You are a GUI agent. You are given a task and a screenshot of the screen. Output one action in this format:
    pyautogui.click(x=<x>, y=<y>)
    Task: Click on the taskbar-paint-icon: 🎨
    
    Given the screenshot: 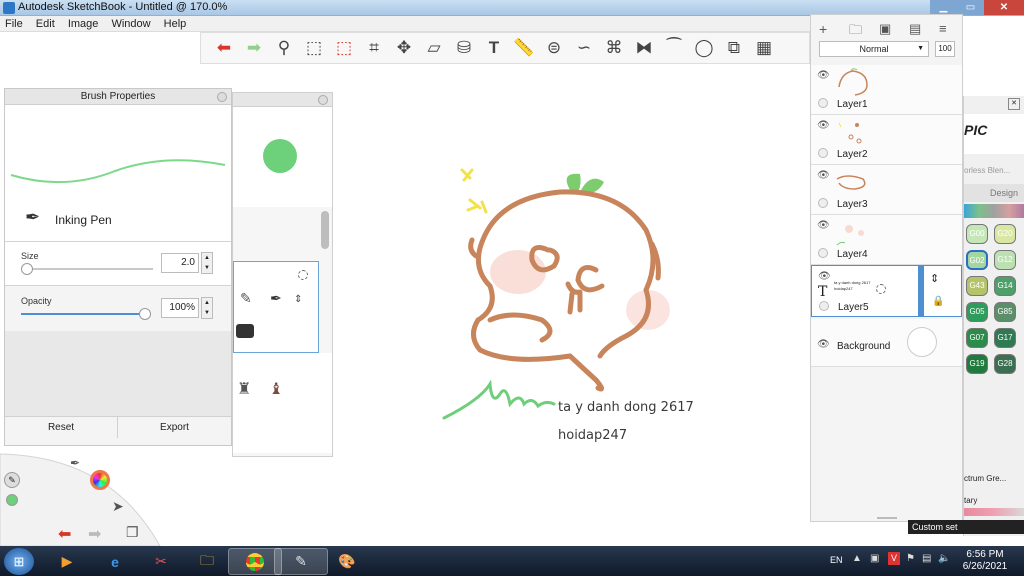 What is the action you would take?
    pyautogui.click(x=347, y=561)
    